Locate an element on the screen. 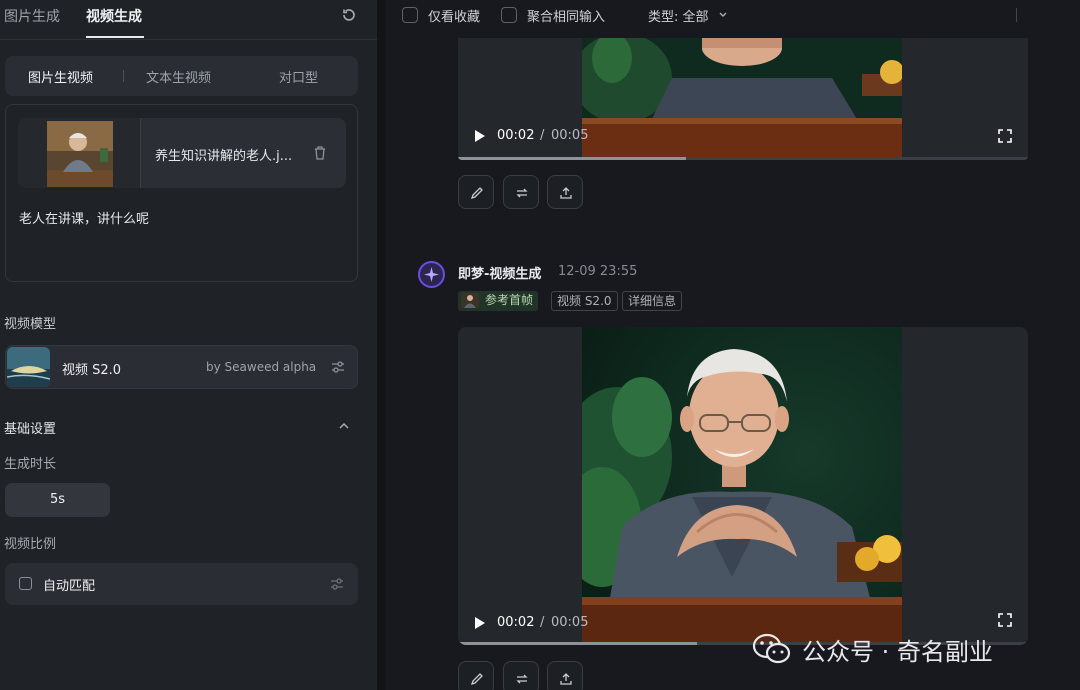 The width and height of the screenshot is (1080, 690). prompt-text: 老人在讲课，讲什么呢 is located at coordinates (84, 217).